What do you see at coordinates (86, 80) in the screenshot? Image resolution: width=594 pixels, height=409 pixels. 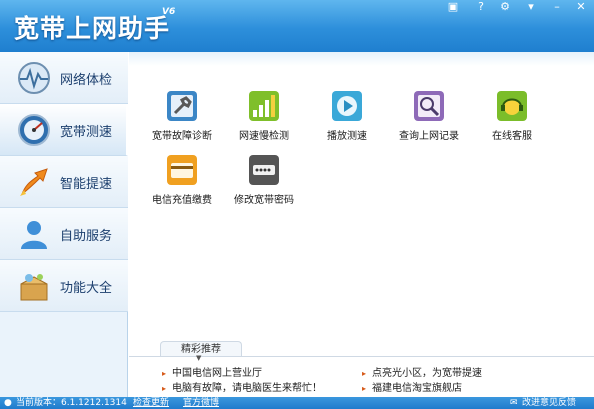 I see `sidebar-item-label: 网络体检` at bounding box center [86, 80].